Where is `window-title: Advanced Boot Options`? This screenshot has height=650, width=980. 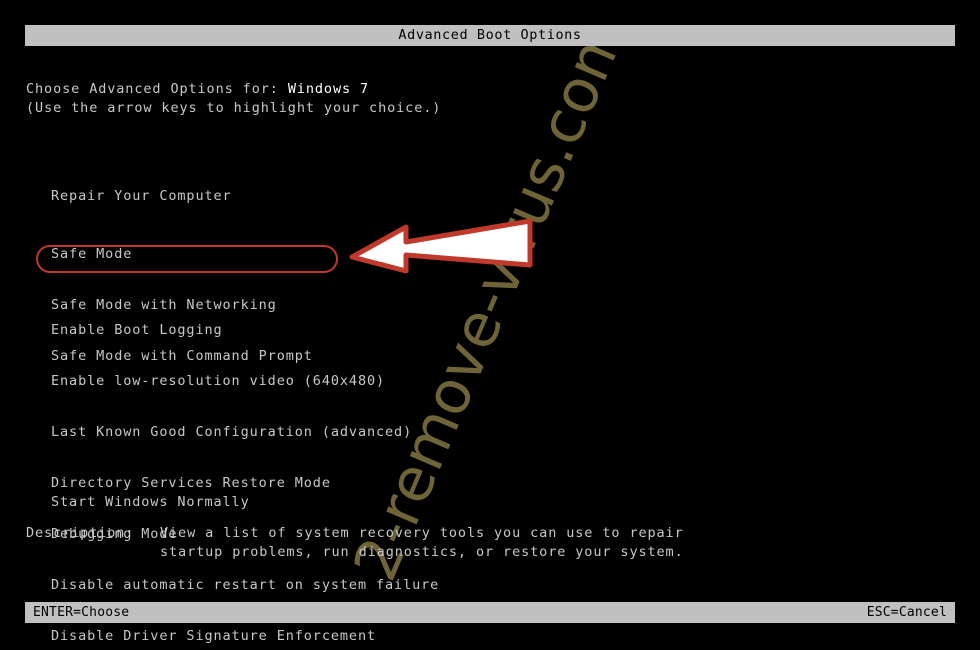 window-title: Advanced Boot Options is located at coordinates (490, 34).